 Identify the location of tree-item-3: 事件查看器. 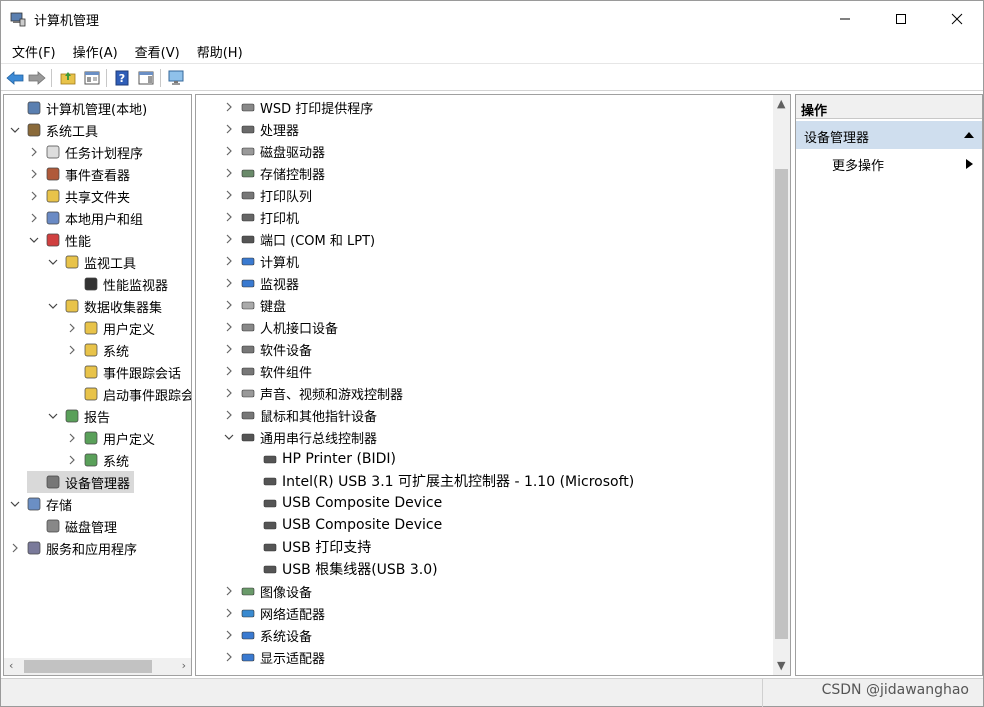
(78, 174).